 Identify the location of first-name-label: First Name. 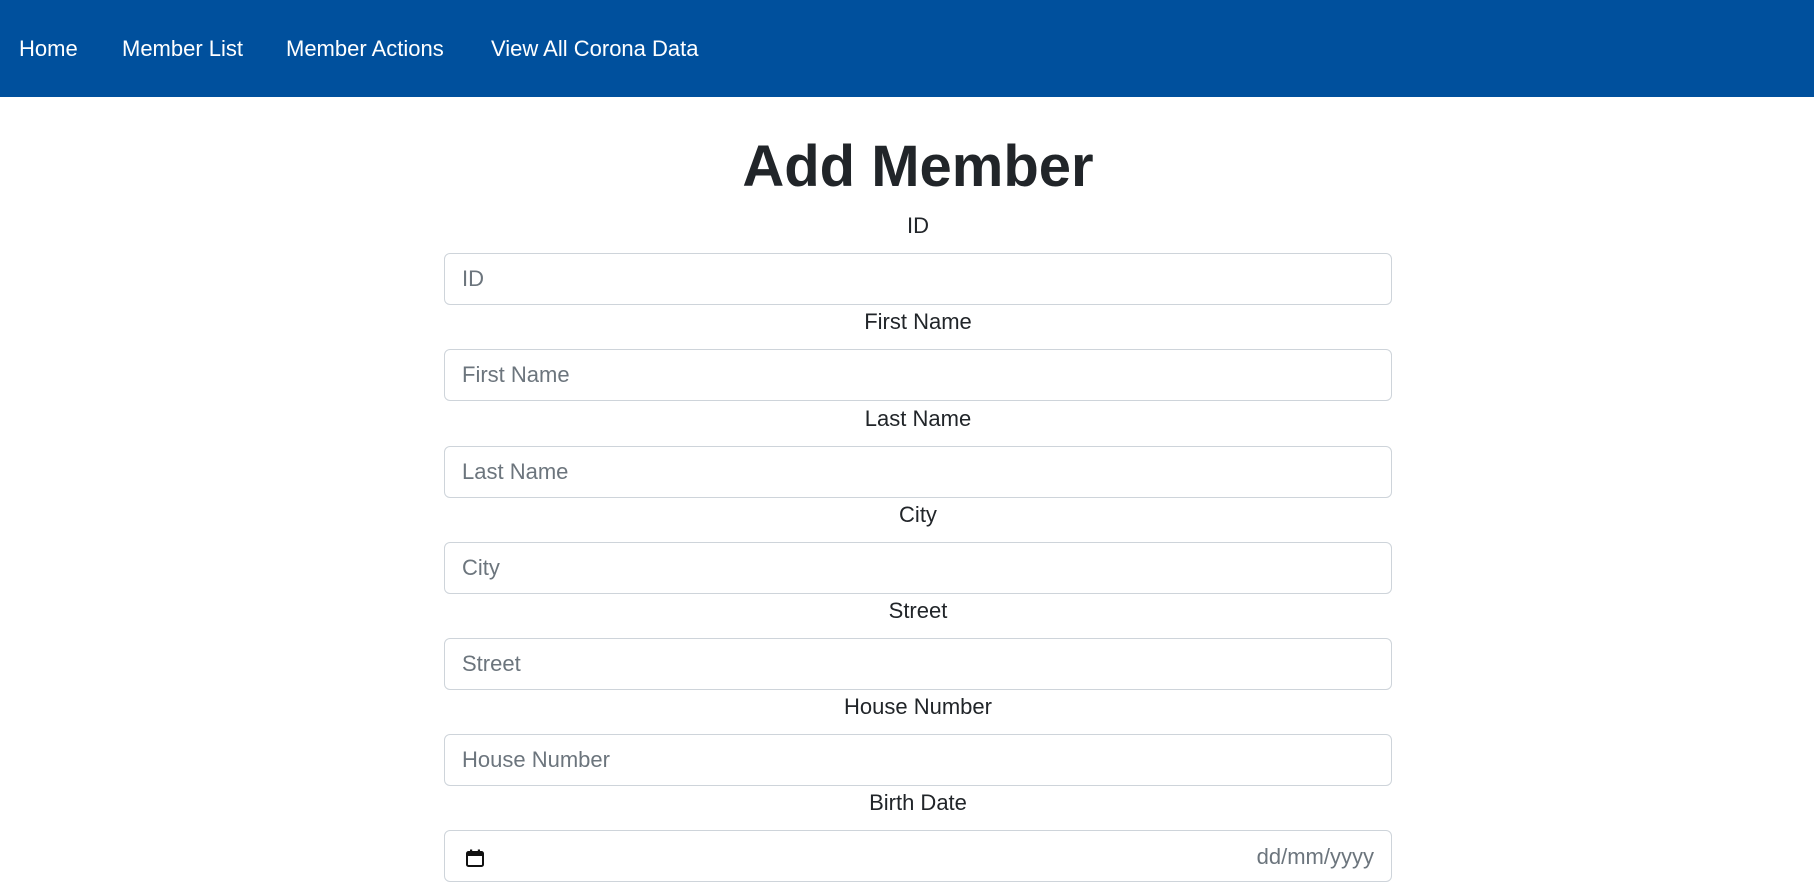
(918, 321).